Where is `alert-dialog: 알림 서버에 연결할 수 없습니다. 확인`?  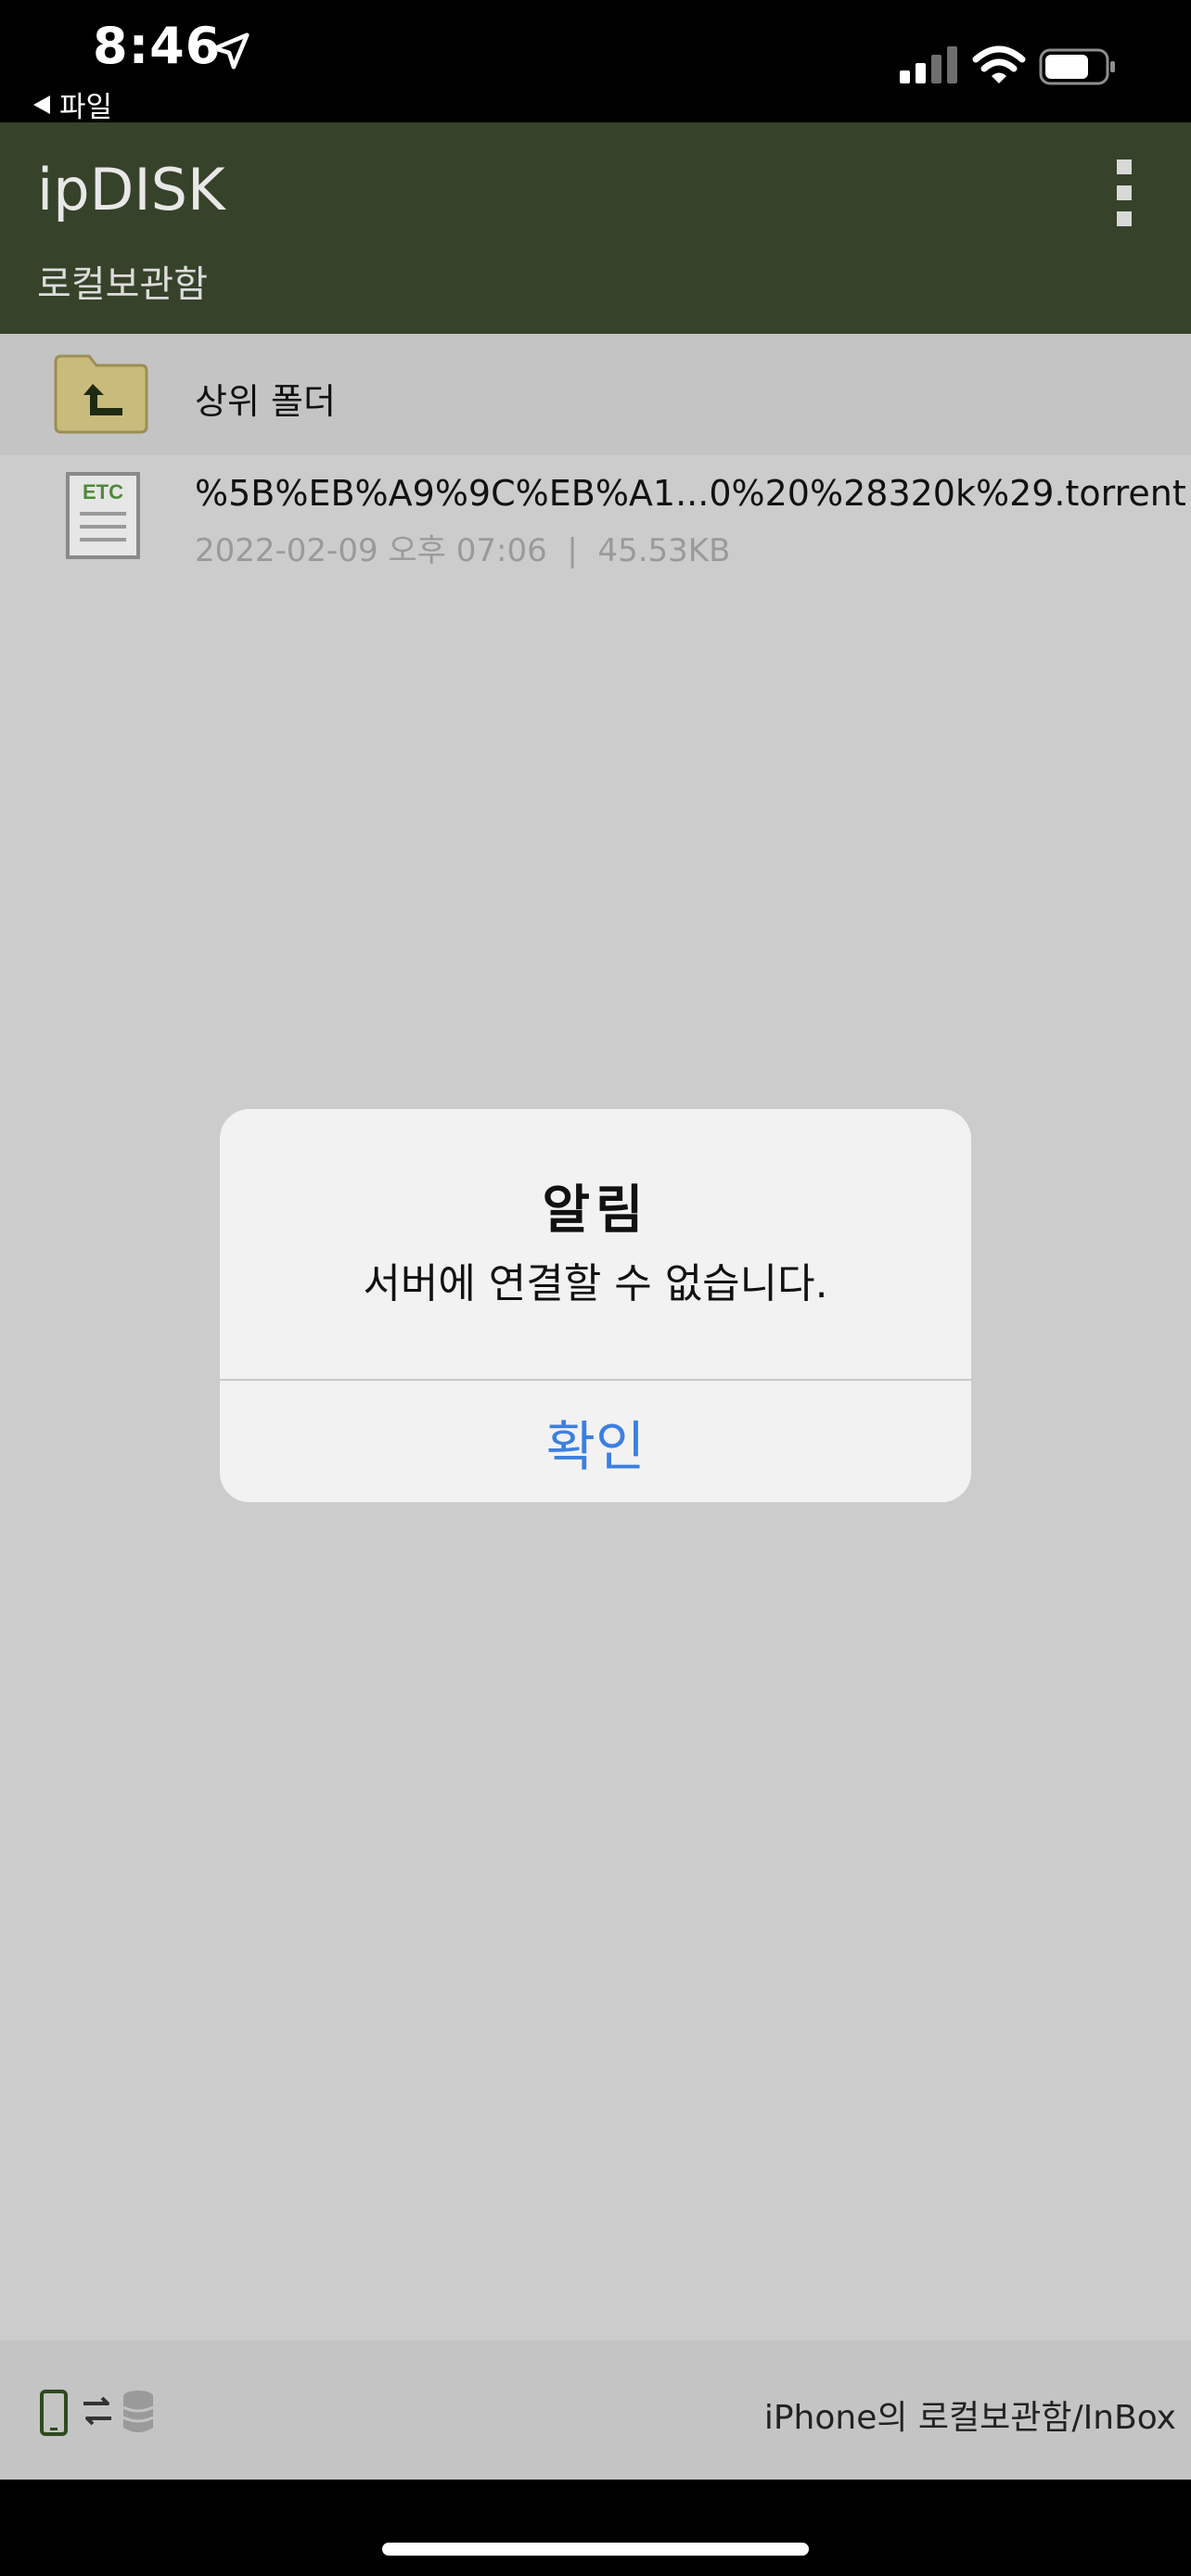 alert-dialog: 알림 서버에 연결할 수 없습니다. 확인 is located at coordinates (595, 1305).